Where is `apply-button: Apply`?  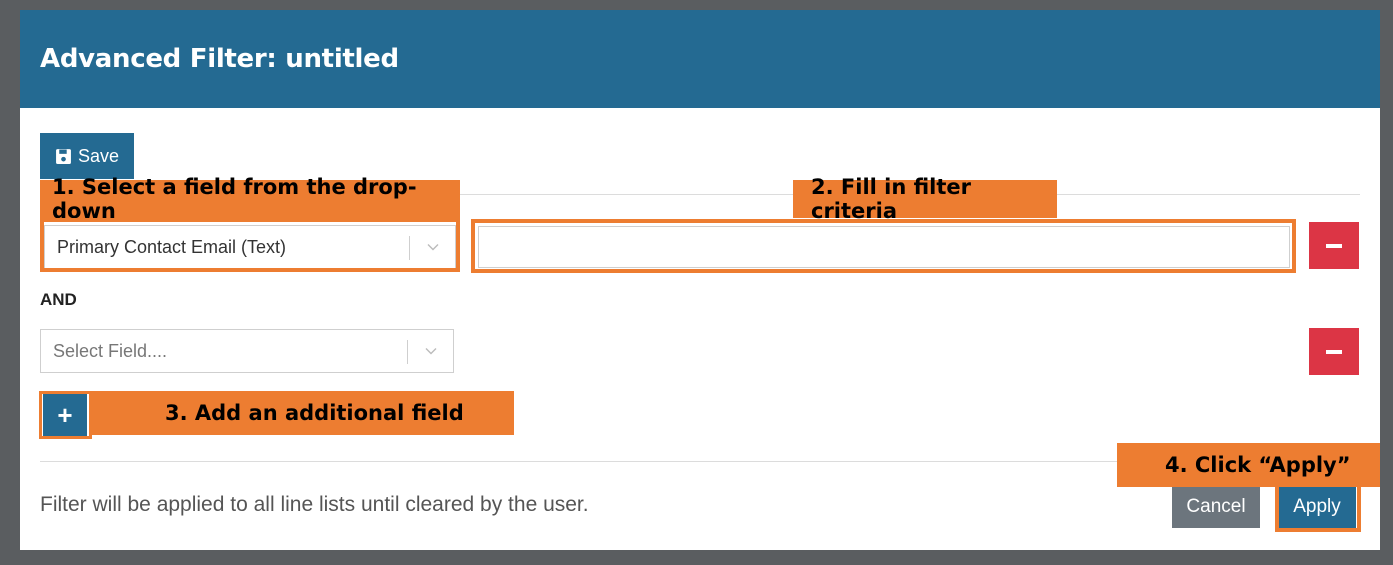
apply-button: Apply is located at coordinates (1317, 507).